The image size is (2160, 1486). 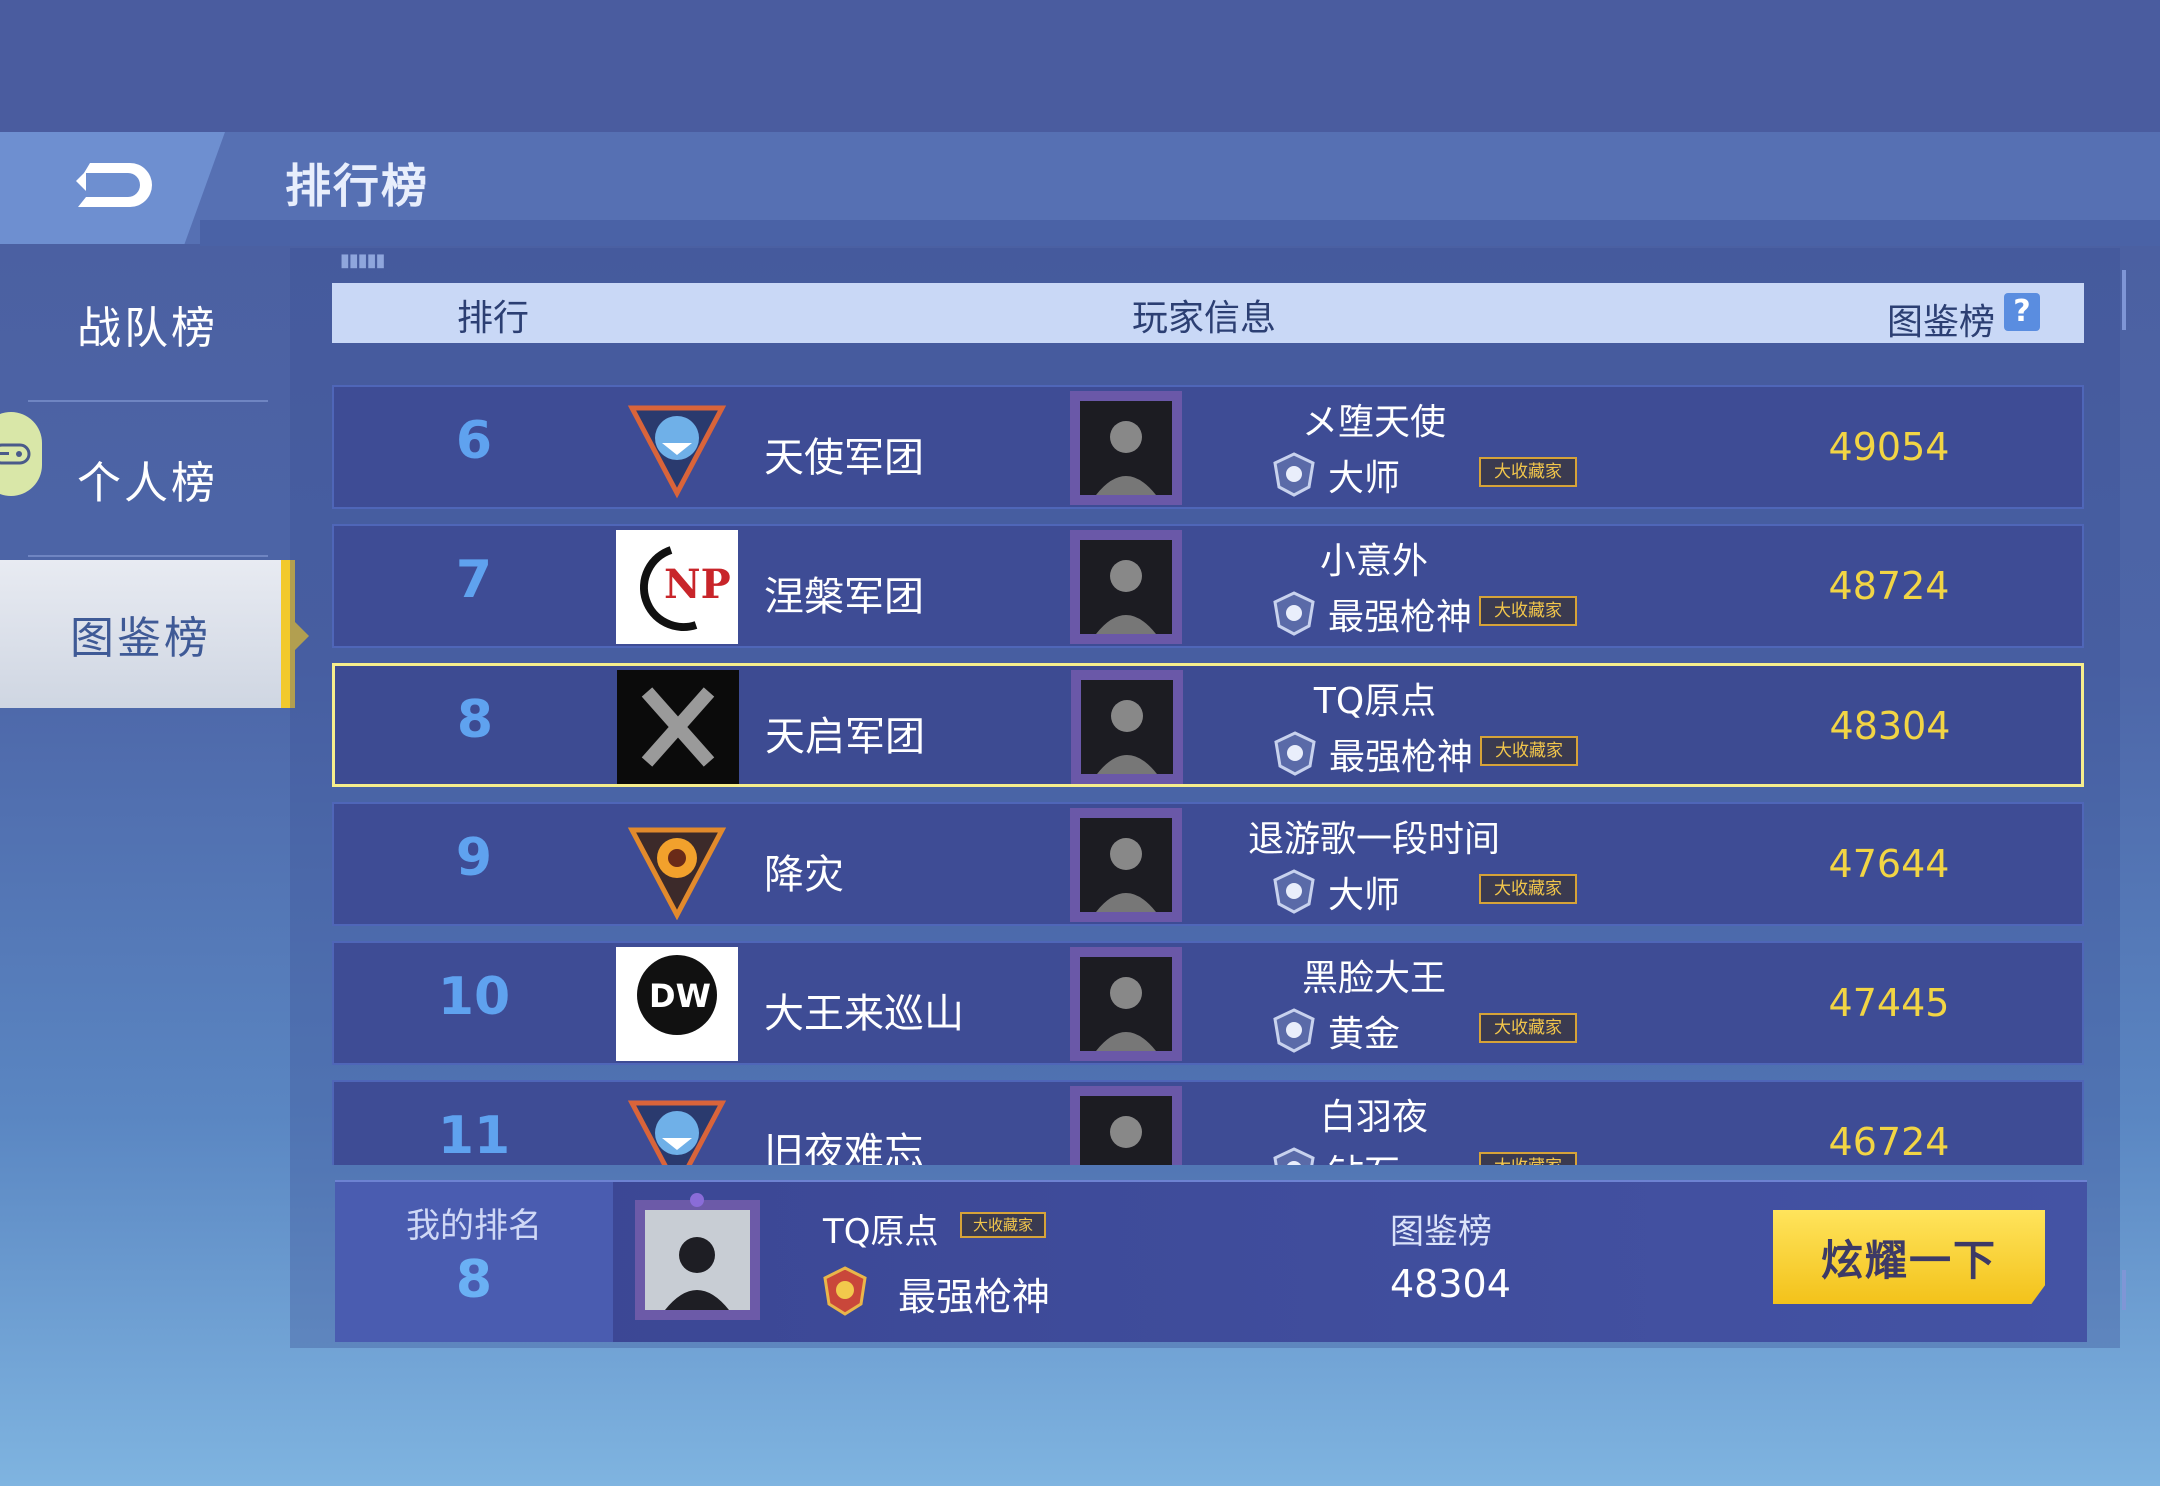 I want to click on my-tier-name: 最强枪神, so click(x=974, y=1297).